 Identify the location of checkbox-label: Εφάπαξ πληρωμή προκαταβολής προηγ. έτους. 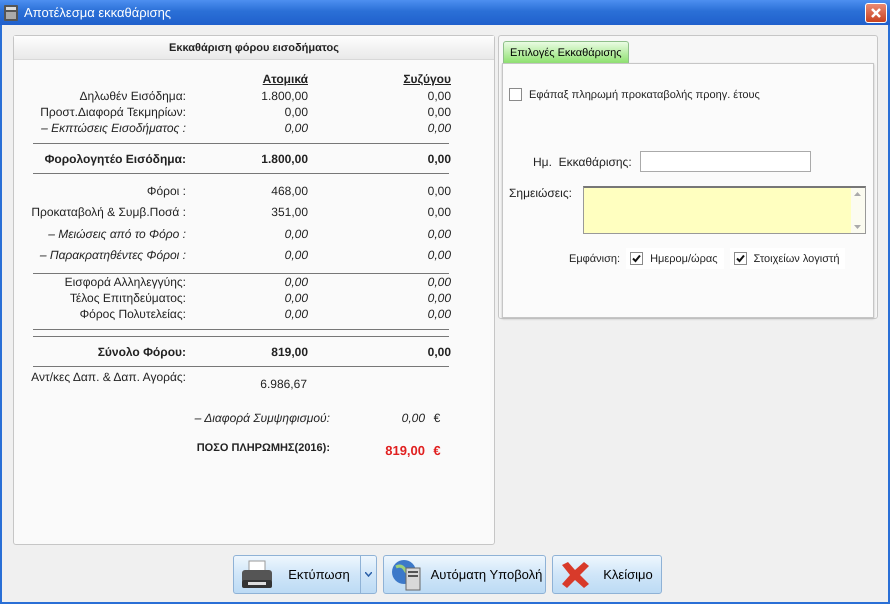
(644, 94).